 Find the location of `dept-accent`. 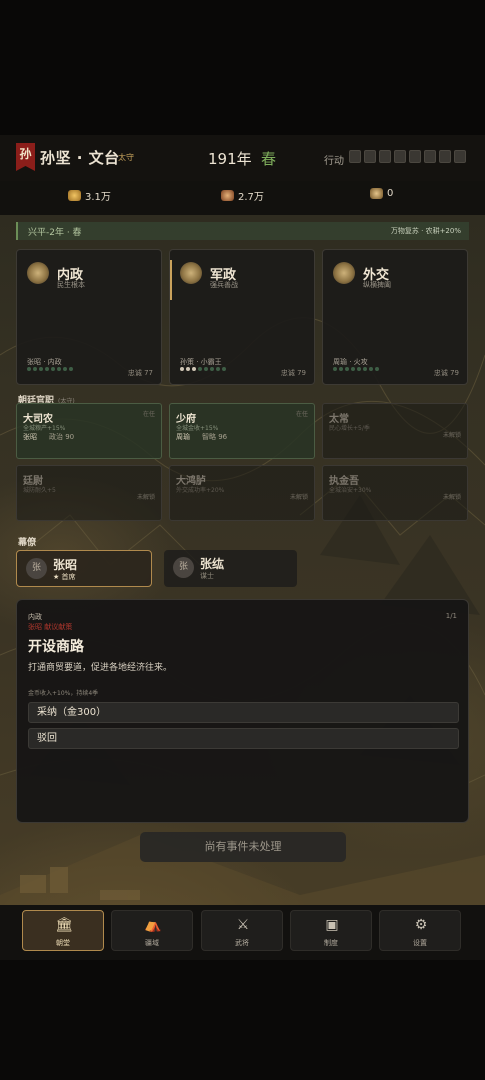

dept-accent is located at coordinates (171, 280).